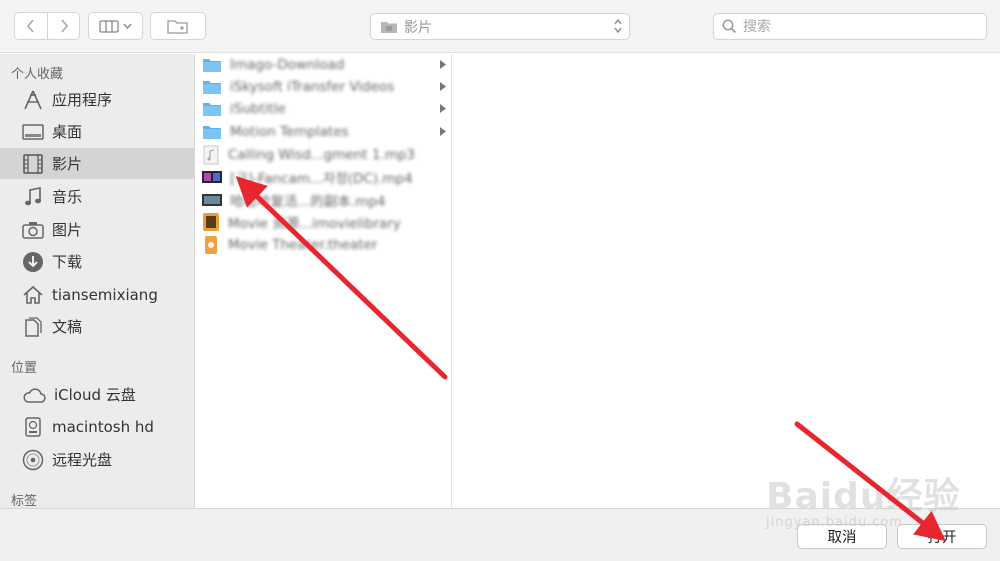  What do you see at coordinates (34, 395) in the screenshot?
I see `cloud-icon` at bounding box center [34, 395].